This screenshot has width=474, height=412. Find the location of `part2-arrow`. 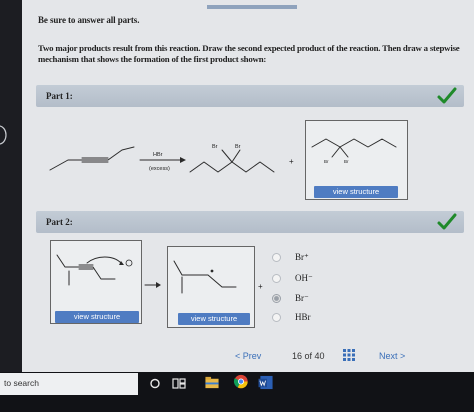

part2-arrow is located at coordinates (152, 285).